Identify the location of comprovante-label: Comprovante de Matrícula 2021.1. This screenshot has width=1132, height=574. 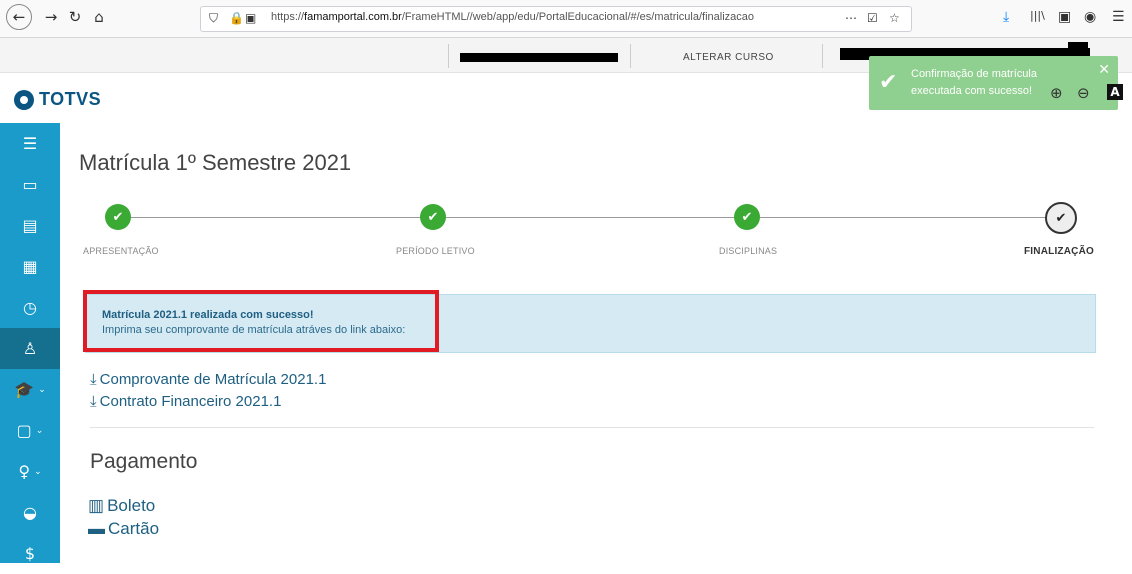
(213, 379).